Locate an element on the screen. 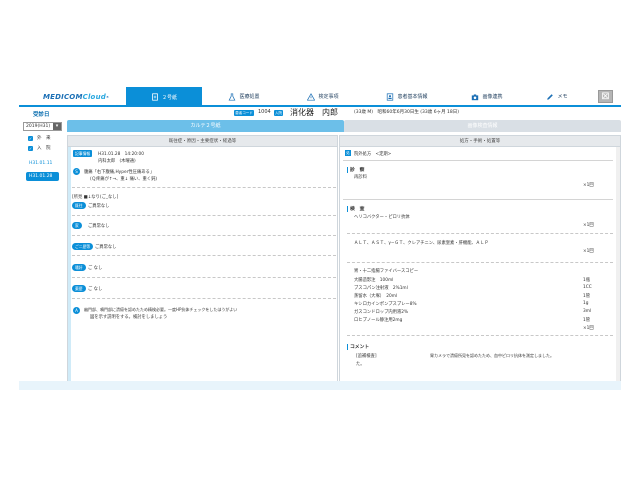 Image resolution: width=640 pixels, height=480 pixels. tab-medical-procedure: 医療処置 is located at coordinates (244, 96).